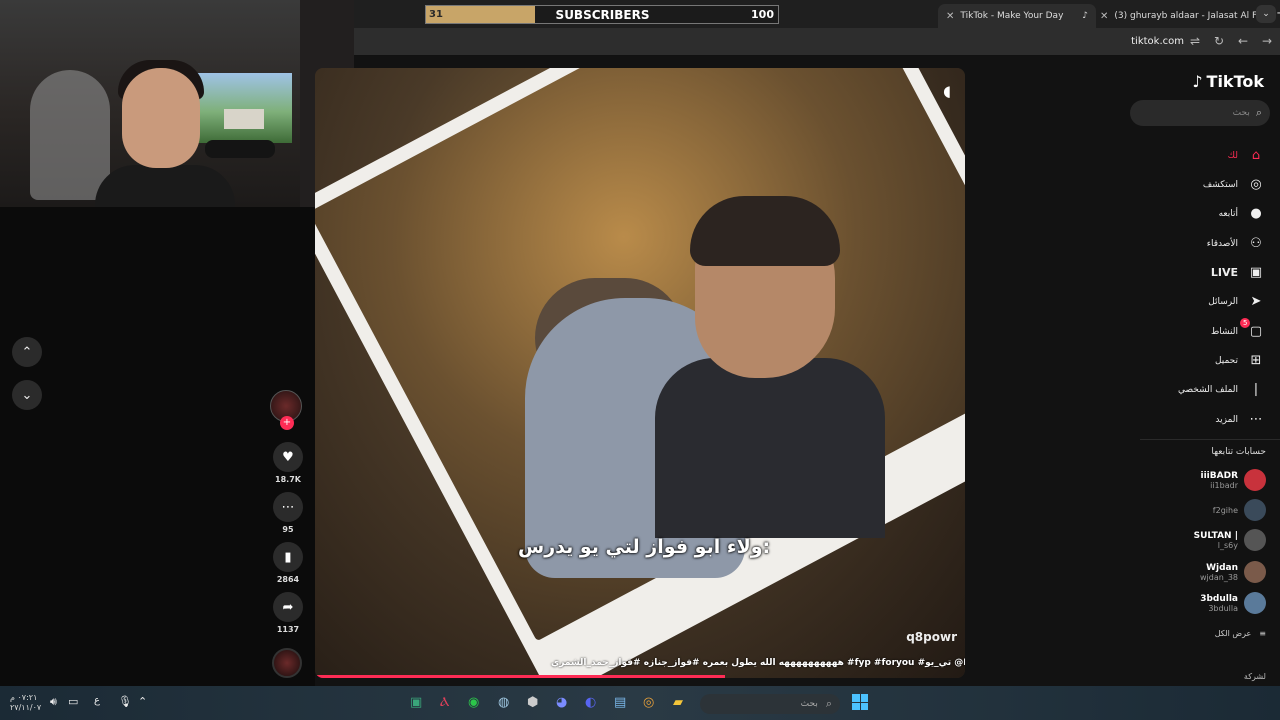  I want to click on subscriber-label: SUBSCRIBERS, so click(602, 14).